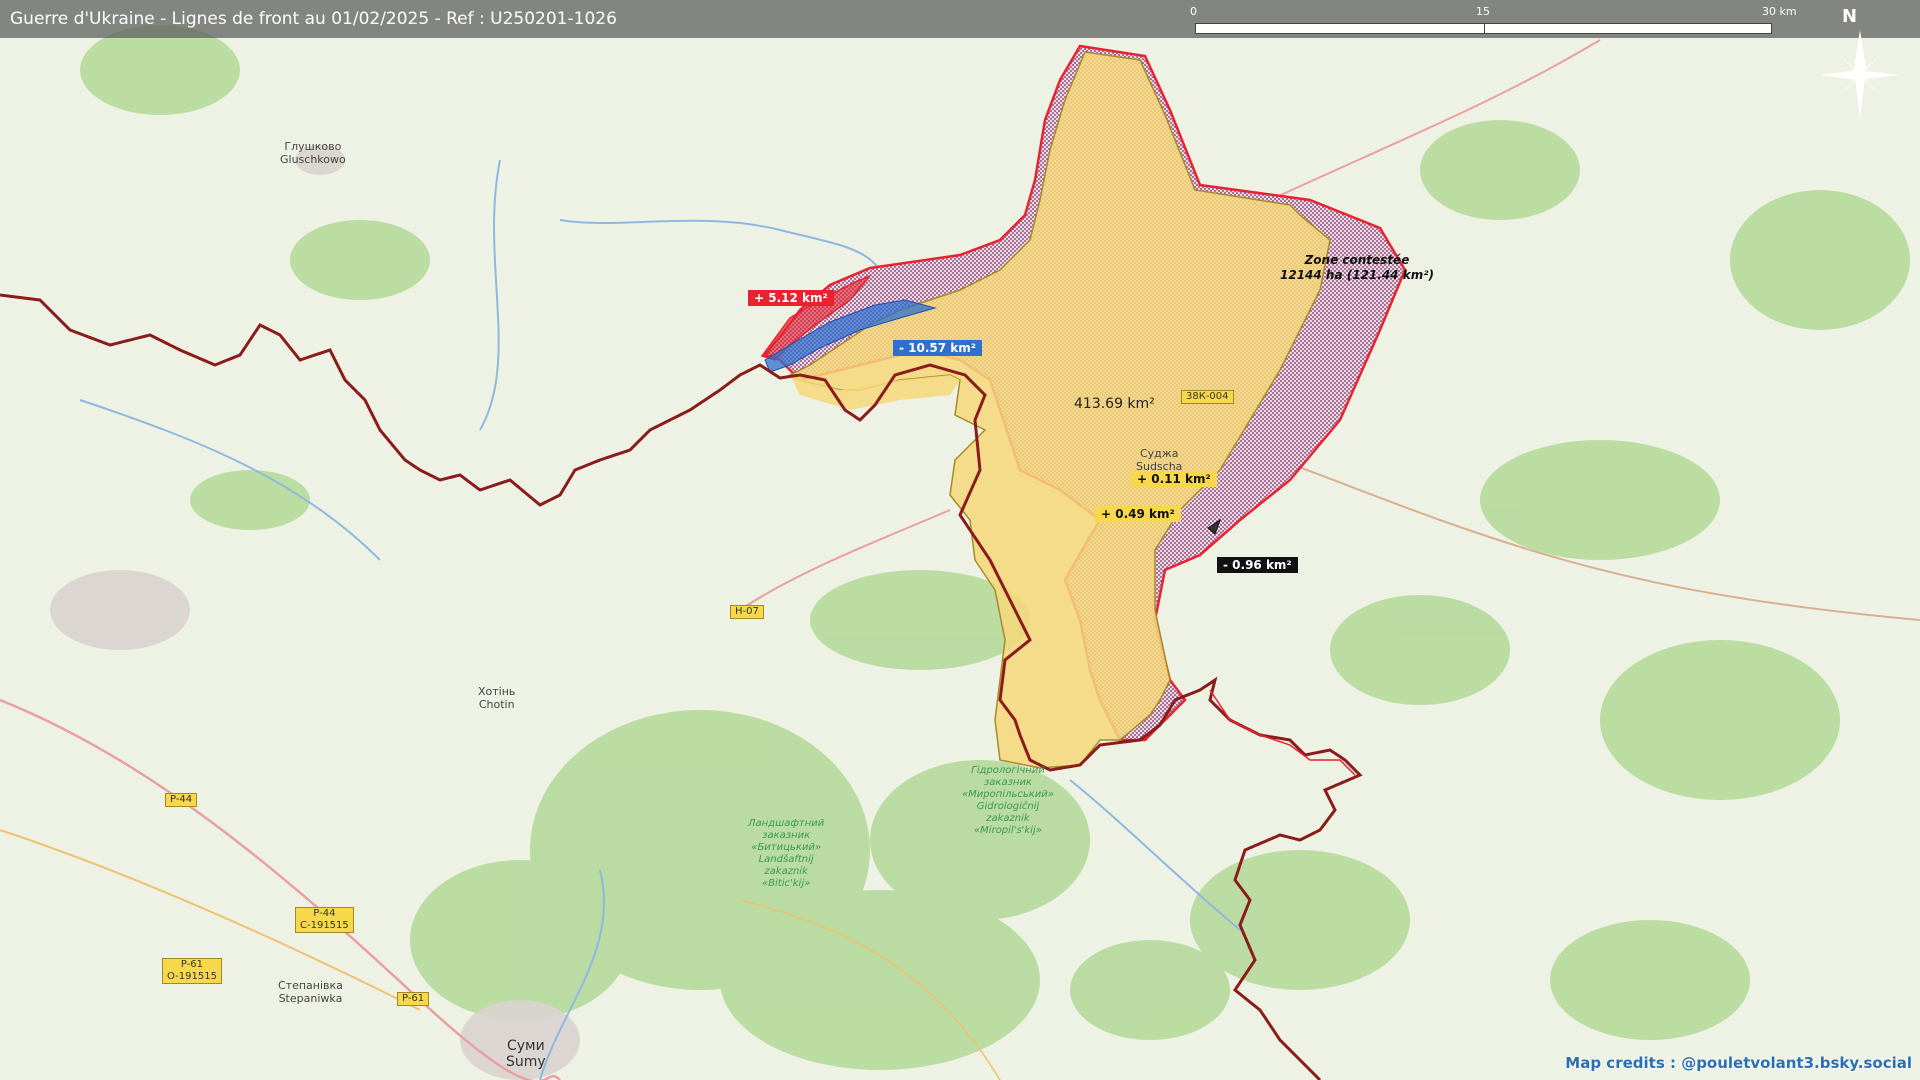 This screenshot has height=1080, width=1920. I want to click on compass-rose-icon, so click(1860, 75).